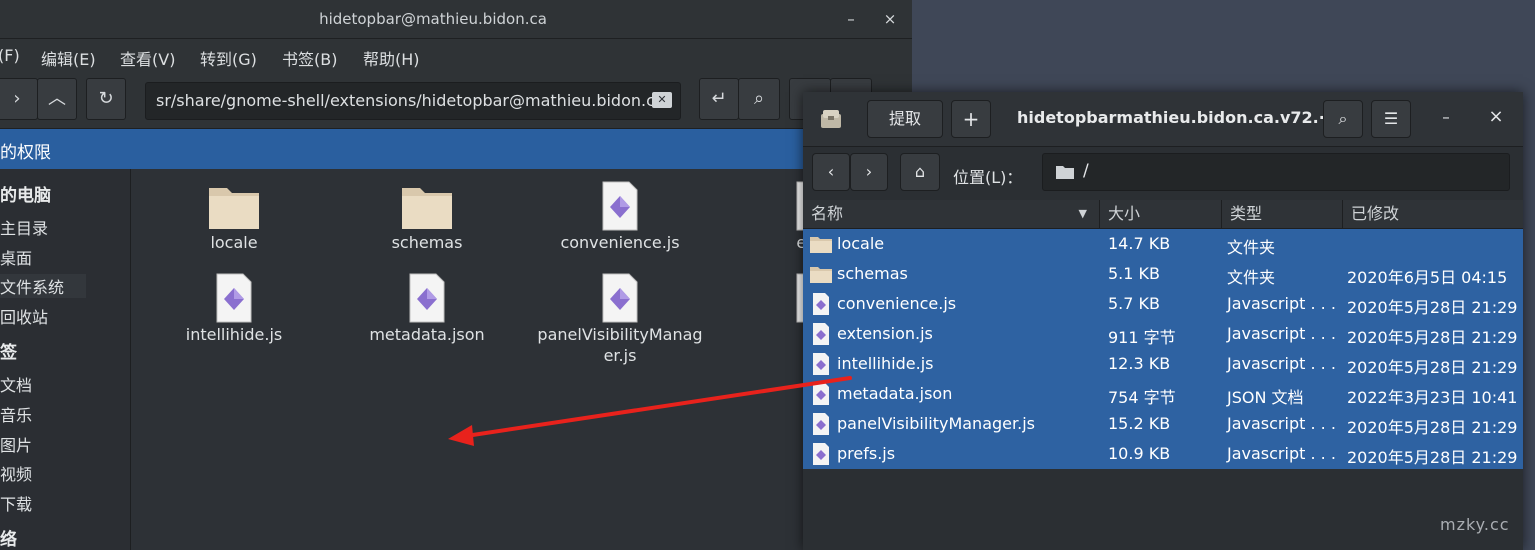 The width and height of the screenshot is (1535, 550). I want to click on home-button: ⌂, so click(920, 172).